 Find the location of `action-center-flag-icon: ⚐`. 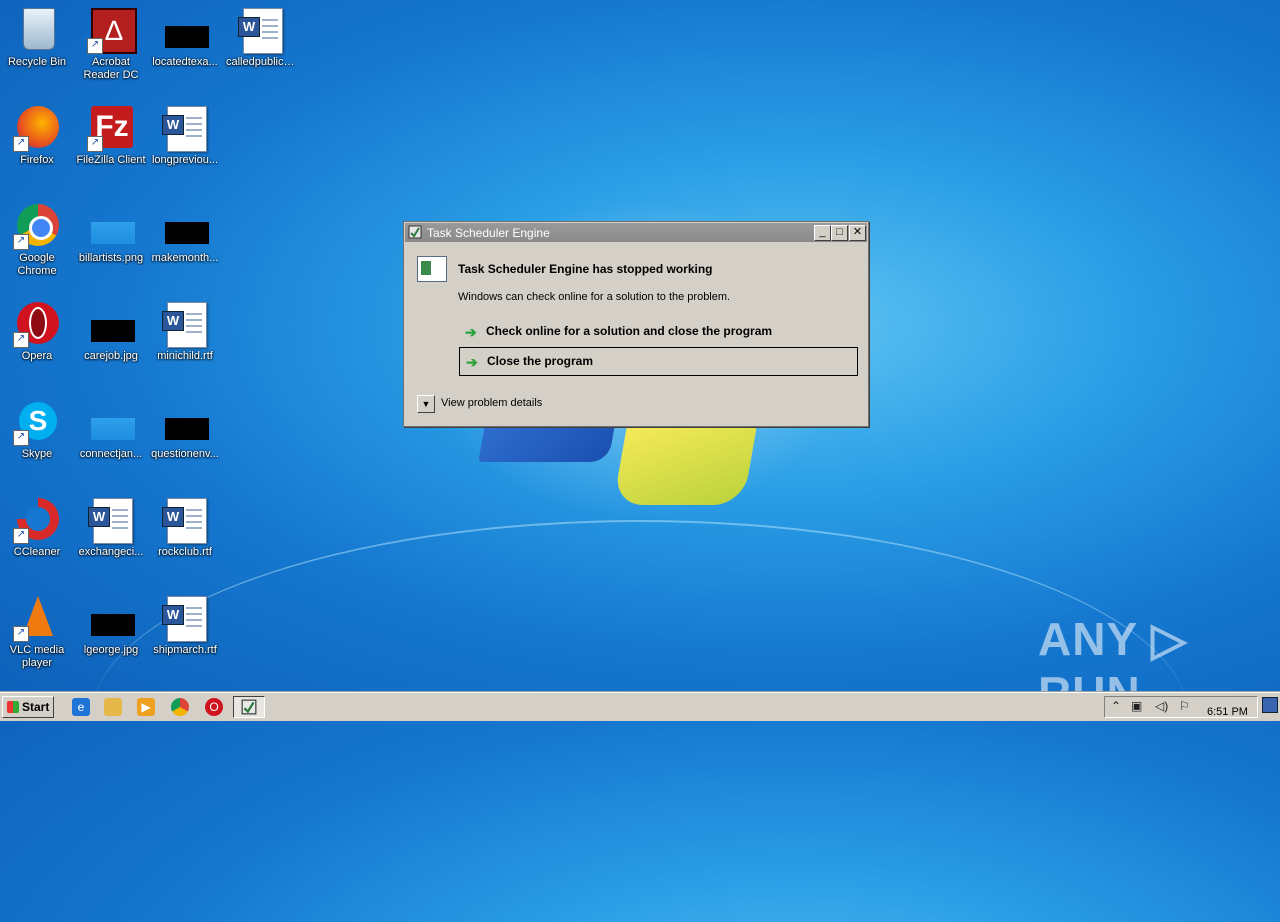

action-center-flag-icon: ⚐ is located at coordinates (1184, 706).